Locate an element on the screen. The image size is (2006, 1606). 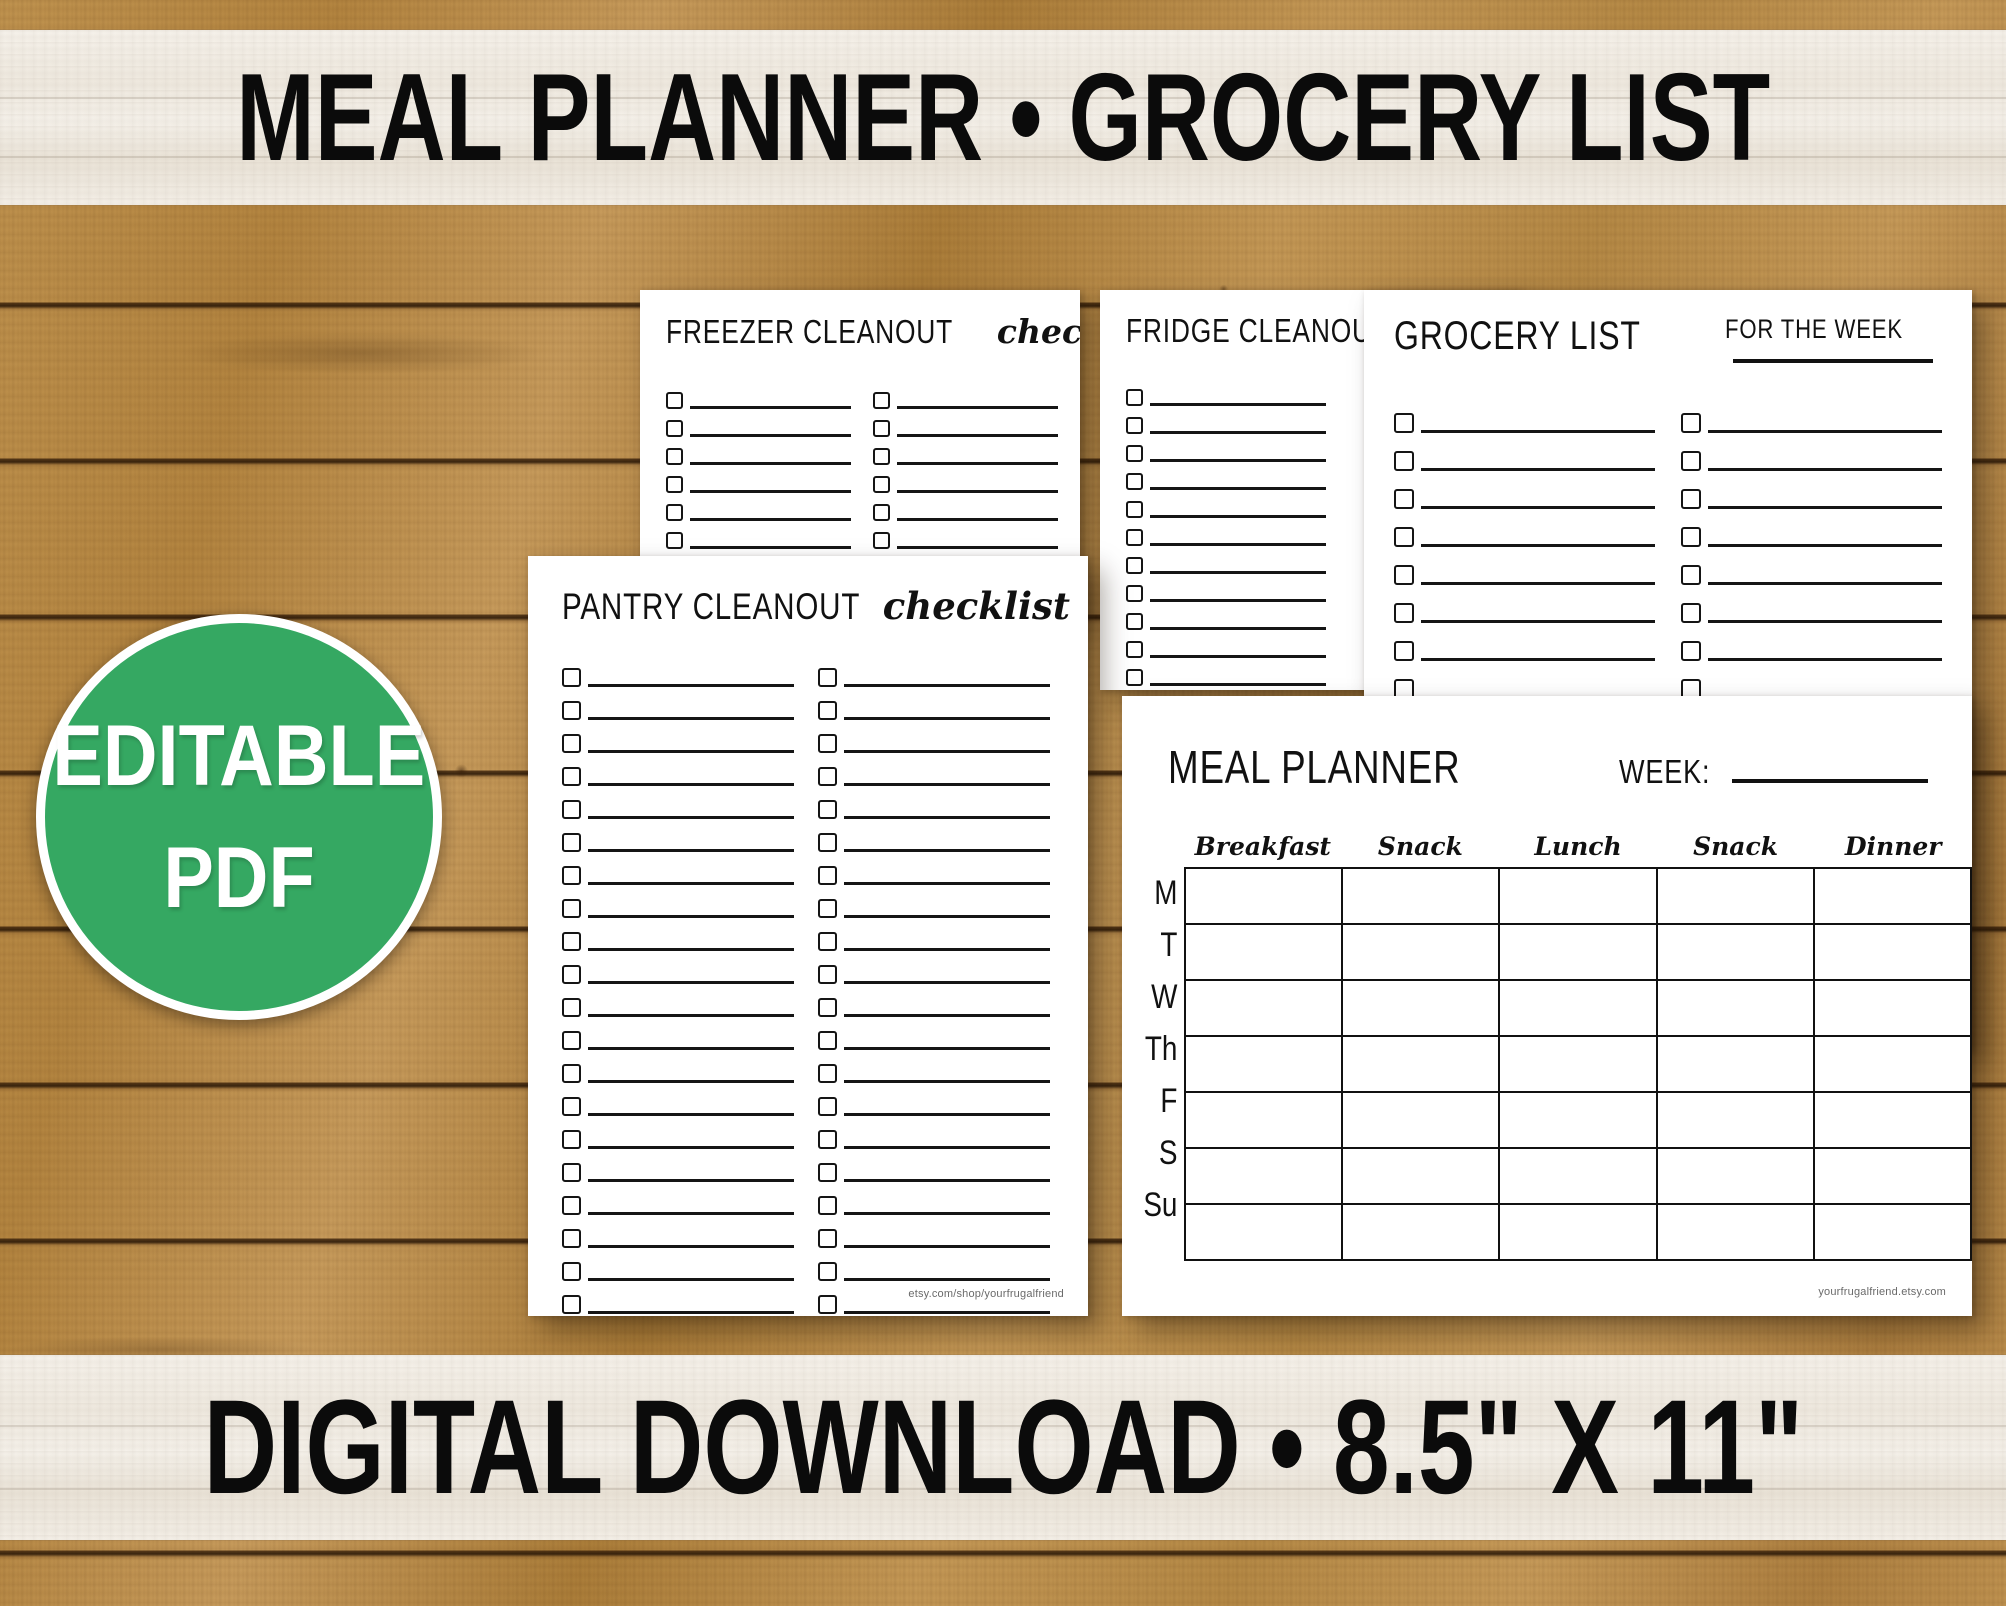
planner-grid is located at coordinates (1577, 1064).